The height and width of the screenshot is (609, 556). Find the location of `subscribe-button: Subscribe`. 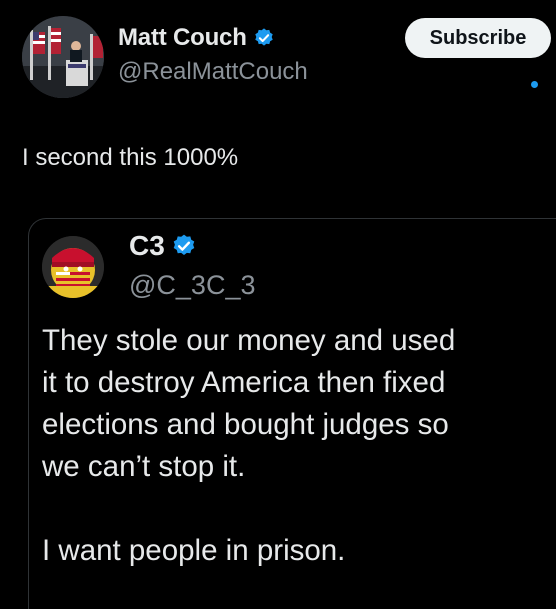

subscribe-button: Subscribe is located at coordinates (478, 38).